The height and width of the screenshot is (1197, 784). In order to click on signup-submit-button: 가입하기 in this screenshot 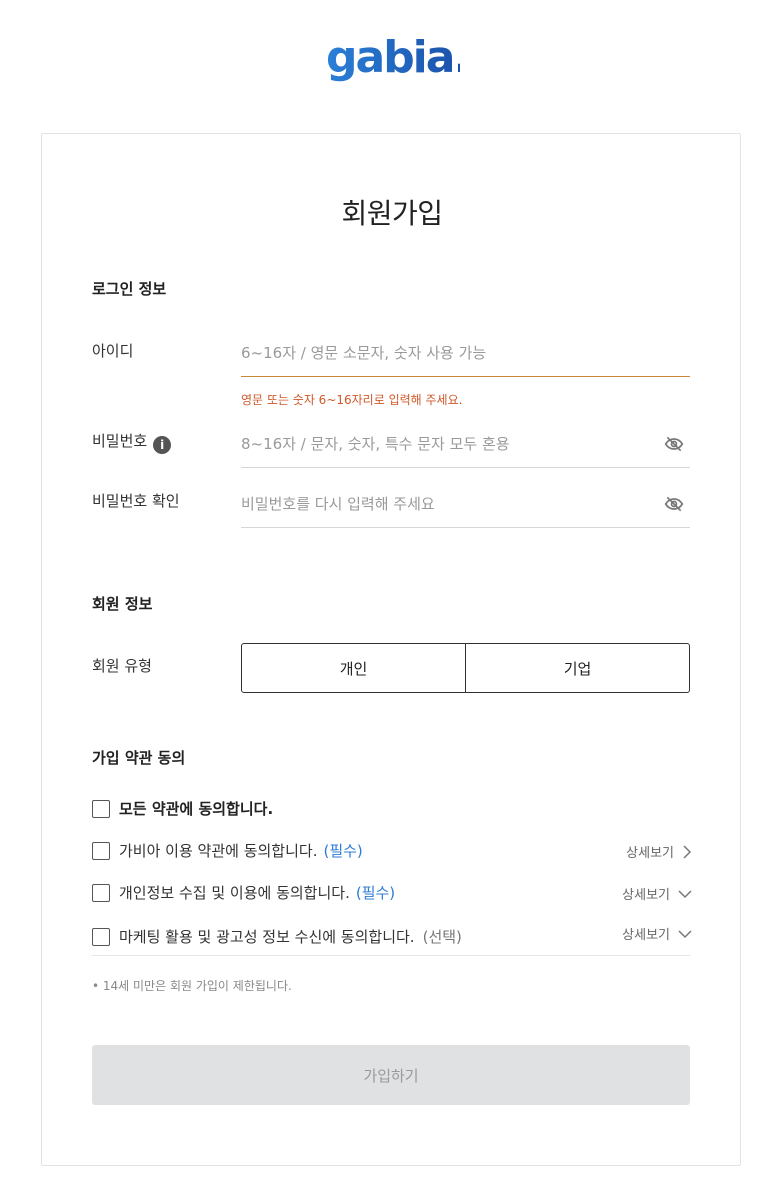, I will do `click(391, 1075)`.